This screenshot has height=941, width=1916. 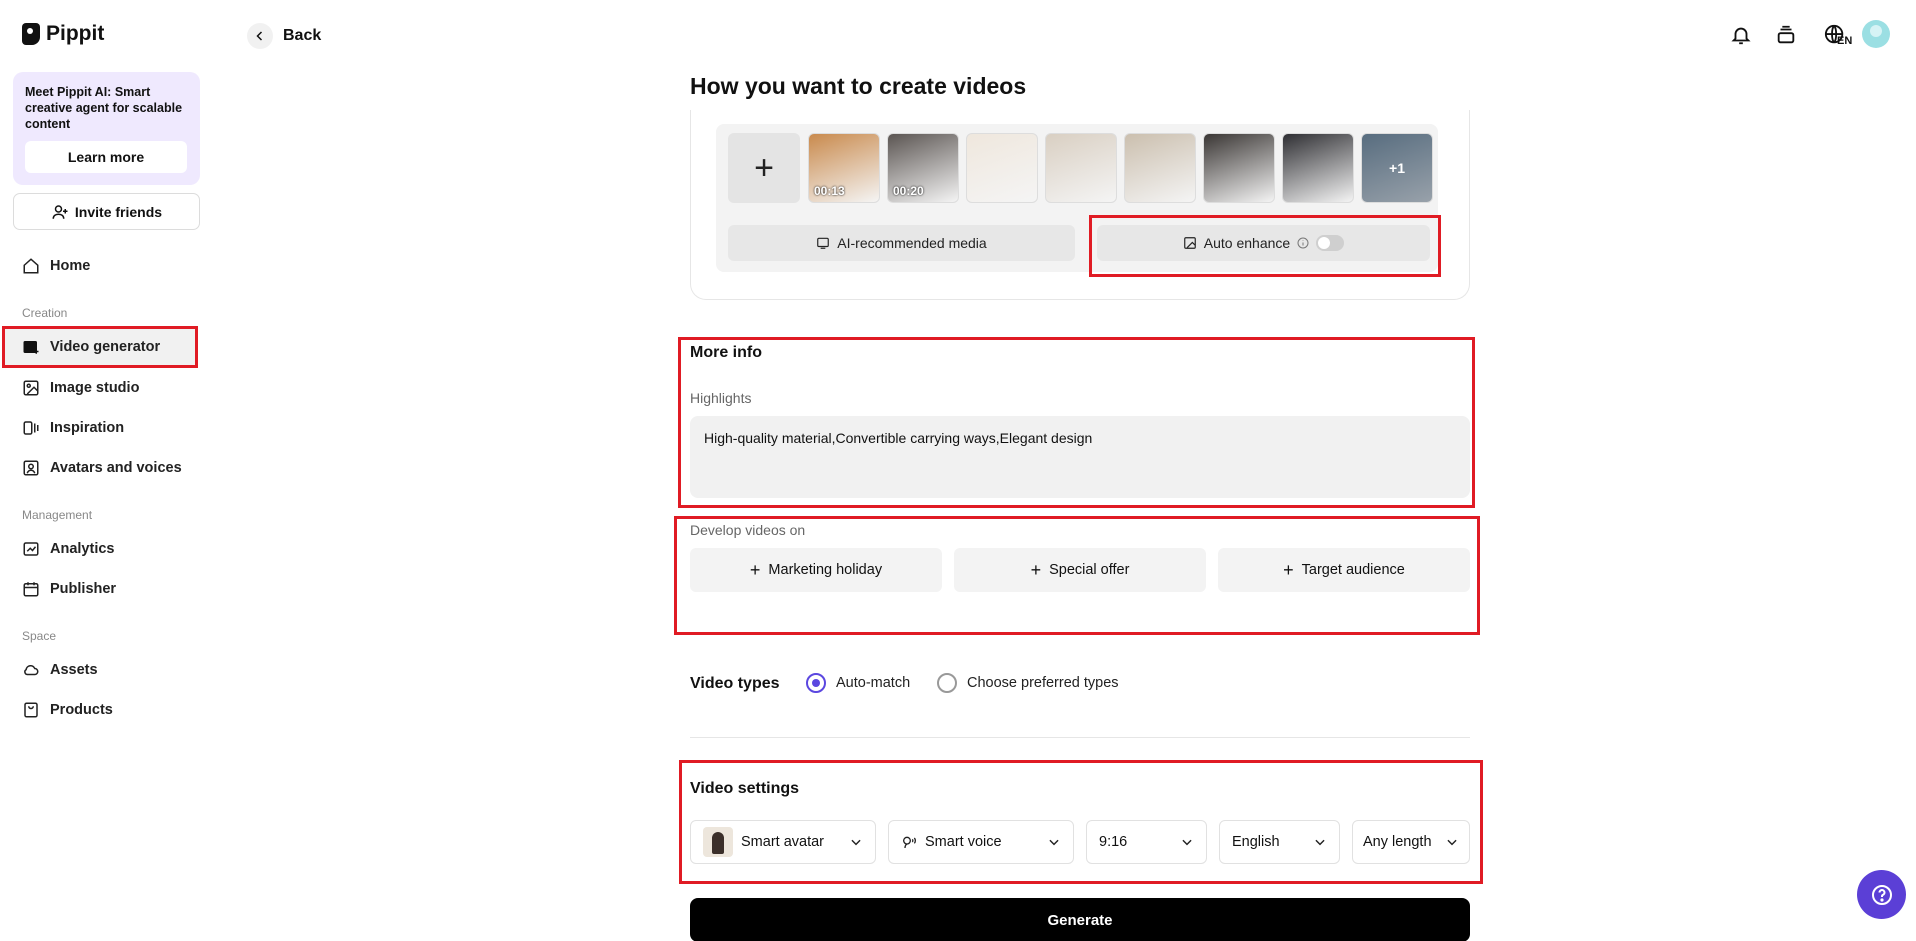 What do you see at coordinates (80, 388) in the screenshot?
I see `sidebar-item-image-studio: Image studio` at bounding box center [80, 388].